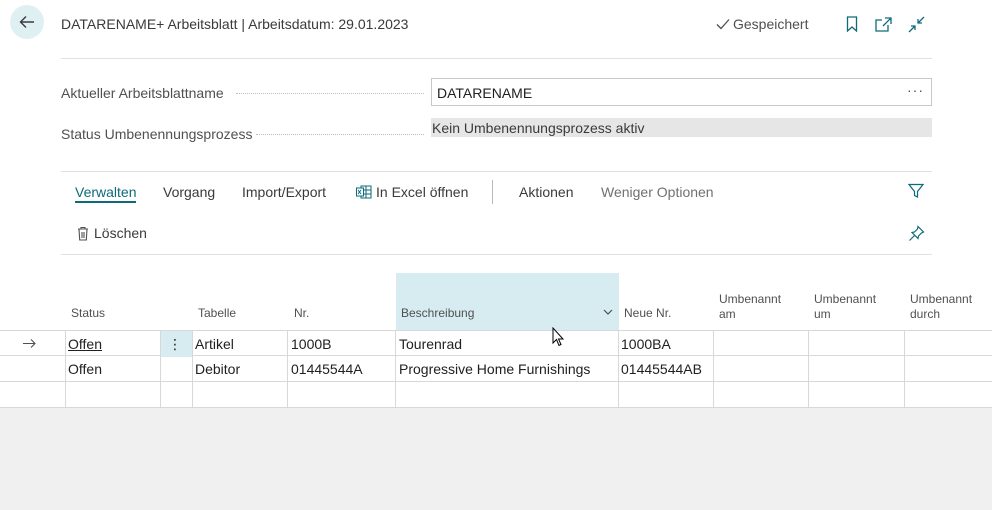 The image size is (992, 510). Describe the element at coordinates (88, 313) in the screenshot. I see `col-status: Status` at that location.